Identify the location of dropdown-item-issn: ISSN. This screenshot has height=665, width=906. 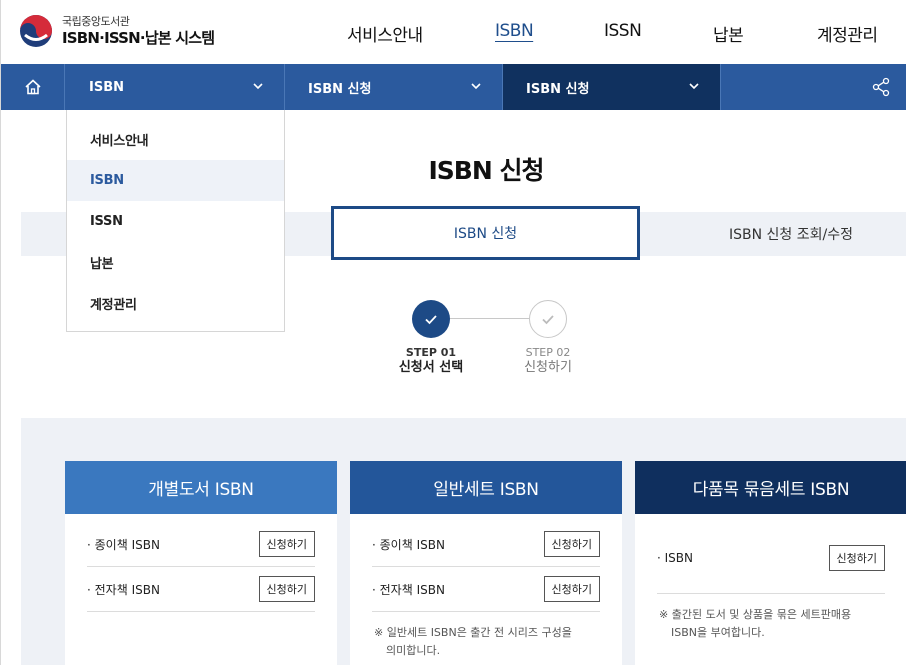
(175, 221).